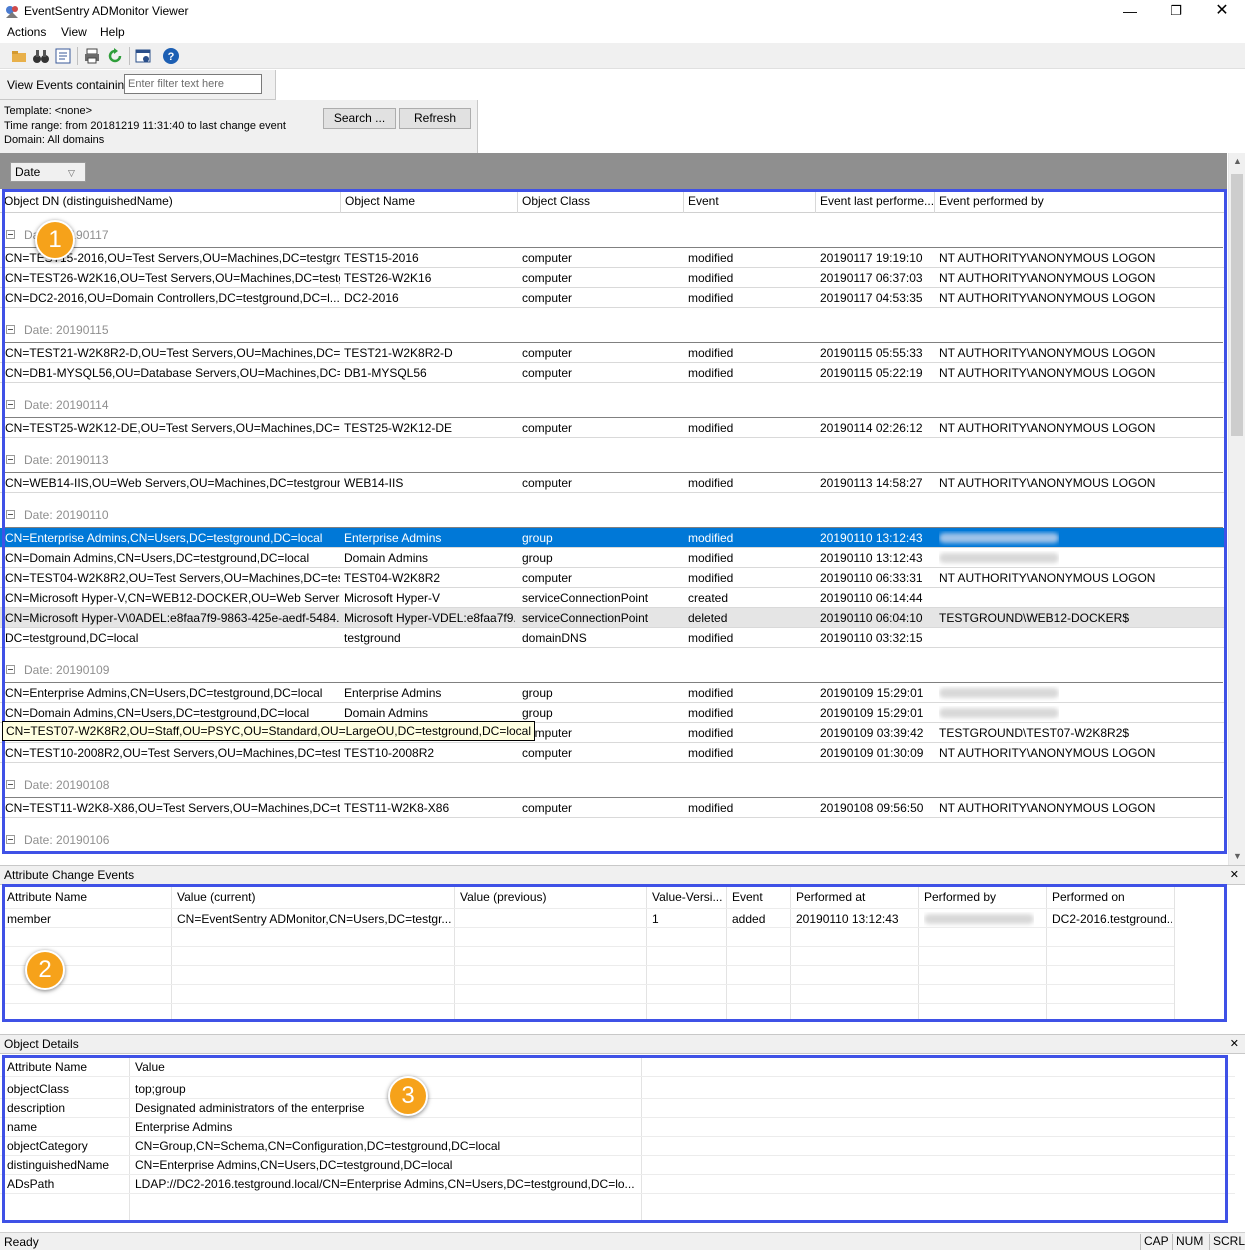 This screenshot has width=1245, height=1250. What do you see at coordinates (960, 897) in the screenshot?
I see `col-performed-by-header: Performed by` at bounding box center [960, 897].